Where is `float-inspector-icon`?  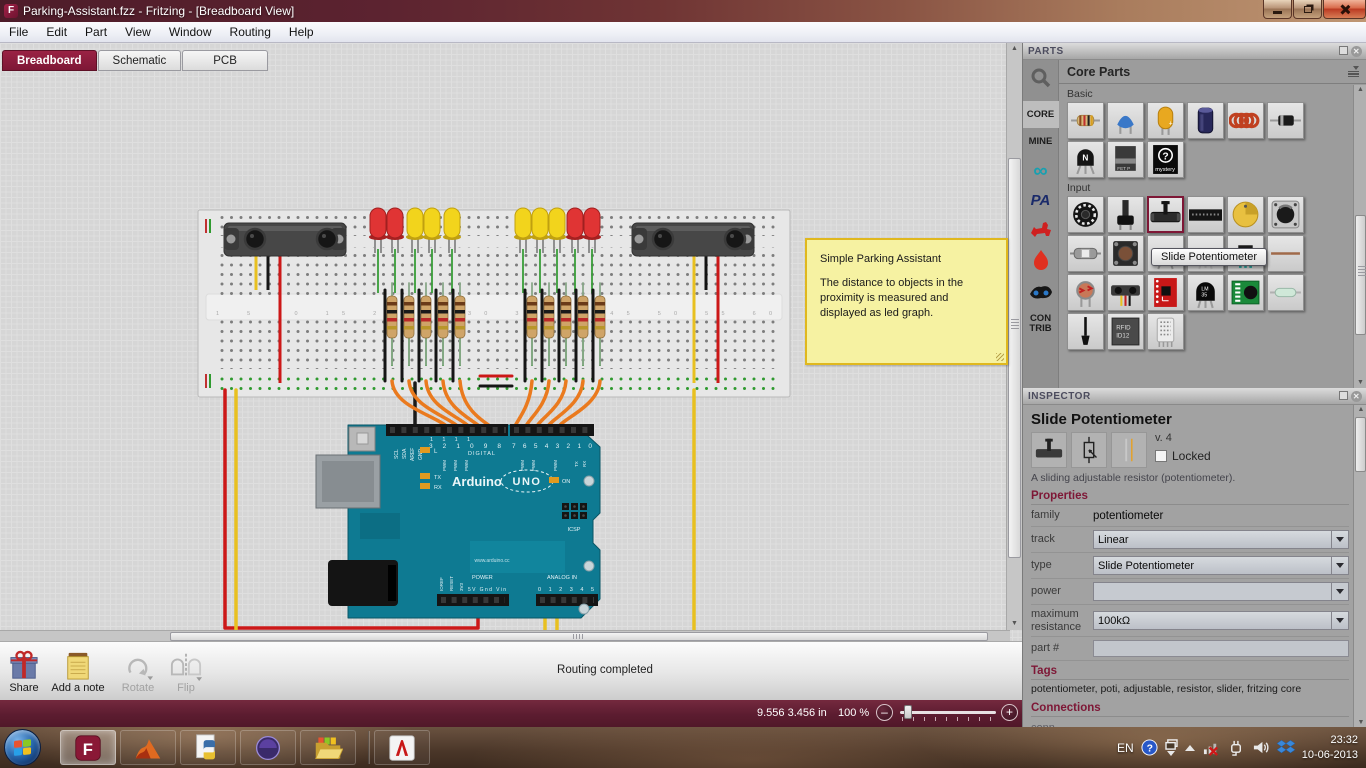
float-inspector-icon is located at coordinates (1343, 395).